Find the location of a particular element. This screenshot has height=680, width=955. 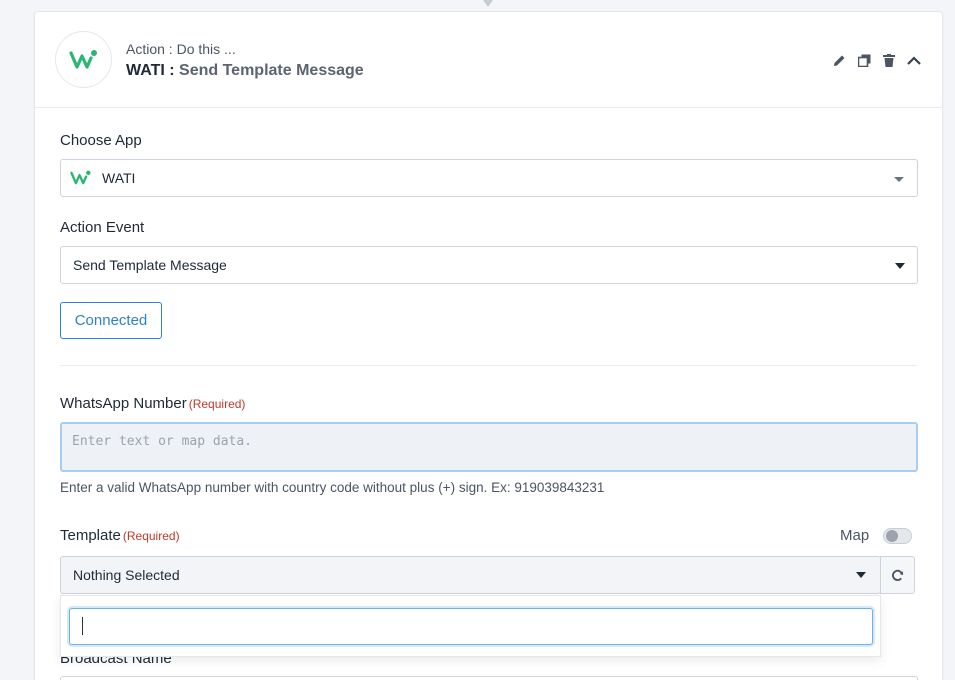

template-search-input is located at coordinates (471, 626).